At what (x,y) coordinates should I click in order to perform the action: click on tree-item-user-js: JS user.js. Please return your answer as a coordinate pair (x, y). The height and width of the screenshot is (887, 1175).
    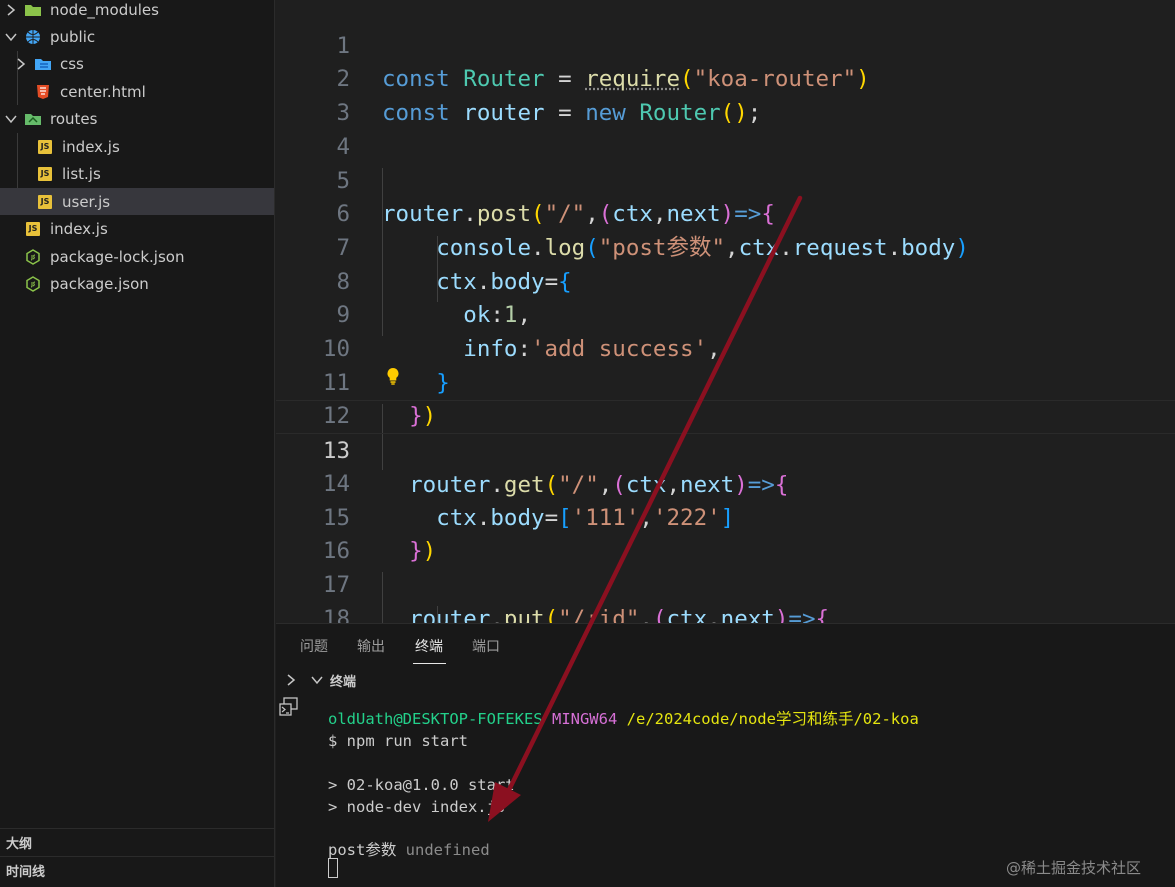
    Looking at the image, I should click on (137, 201).